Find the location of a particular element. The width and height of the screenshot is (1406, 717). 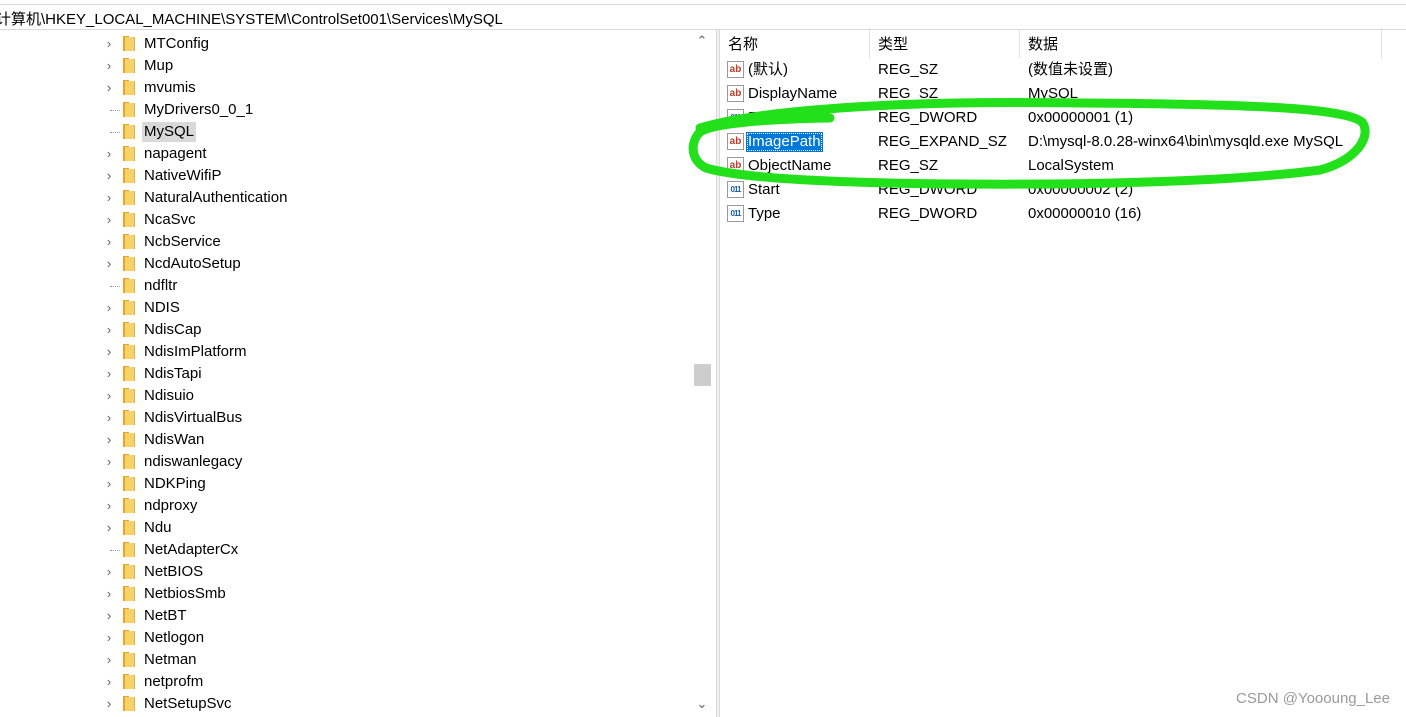

value-row: ab DisplayName REG_SZ MySQL is located at coordinates (1063, 94).